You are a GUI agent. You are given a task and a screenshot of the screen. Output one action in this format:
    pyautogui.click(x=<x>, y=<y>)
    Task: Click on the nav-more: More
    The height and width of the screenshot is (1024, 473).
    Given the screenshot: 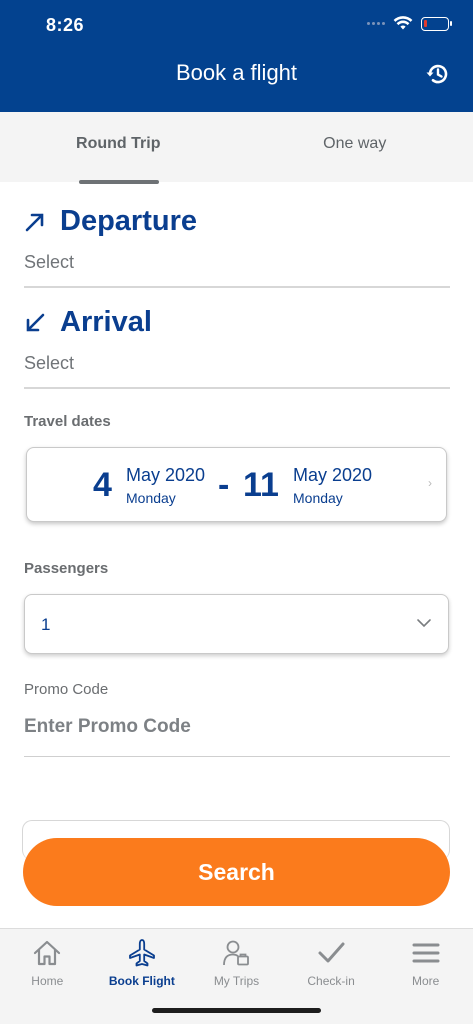 What is the action you would take?
    pyautogui.click(x=425, y=976)
    